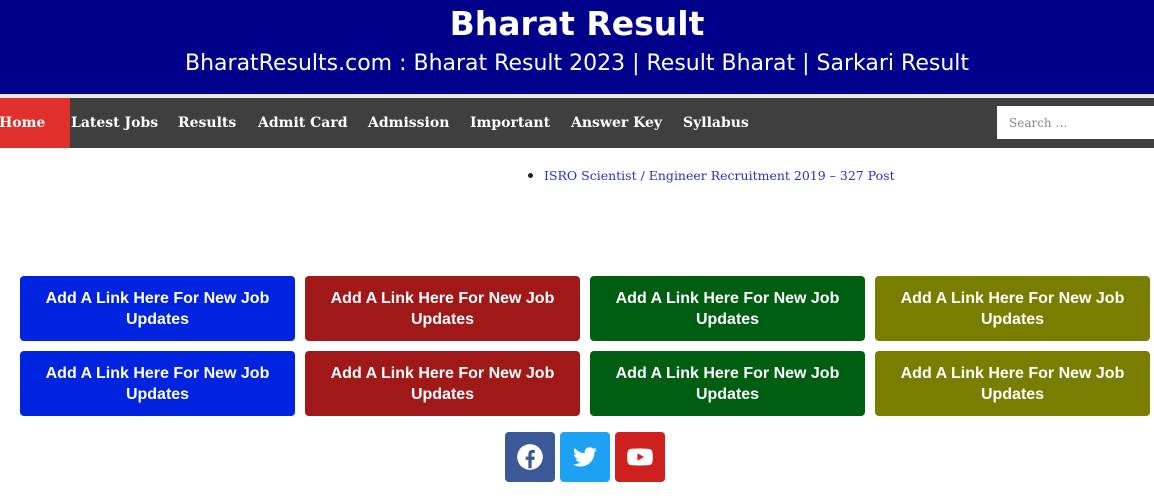 This screenshot has width=1154, height=499. What do you see at coordinates (35, 123) in the screenshot?
I see `nav-item-home: Home` at bounding box center [35, 123].